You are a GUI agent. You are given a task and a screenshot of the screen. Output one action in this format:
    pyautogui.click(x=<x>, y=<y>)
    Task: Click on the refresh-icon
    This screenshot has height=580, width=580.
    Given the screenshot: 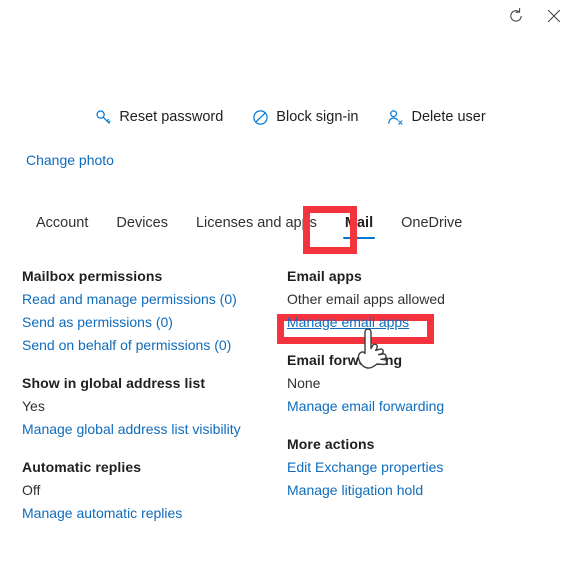 What is the action you would take?
    pyautogui.click(x=516, y=16)
    